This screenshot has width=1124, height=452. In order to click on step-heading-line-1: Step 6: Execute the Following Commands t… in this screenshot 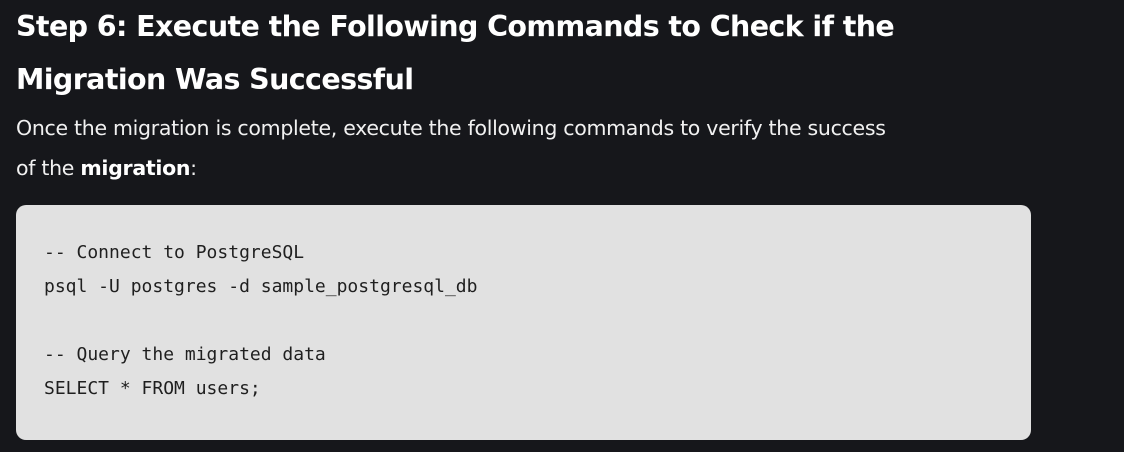, I will do `click(455, 26)`.